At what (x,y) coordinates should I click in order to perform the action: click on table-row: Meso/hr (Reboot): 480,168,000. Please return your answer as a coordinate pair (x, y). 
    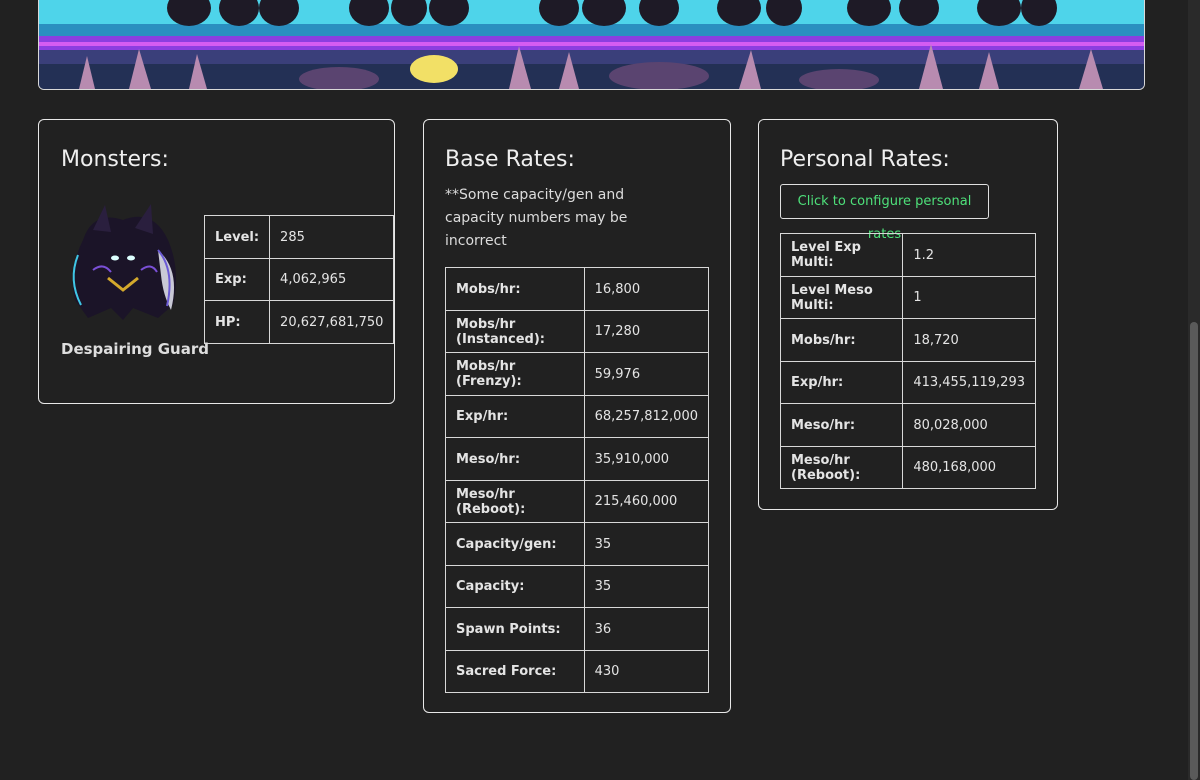
    Looking at the image, I should click on (907, 467).